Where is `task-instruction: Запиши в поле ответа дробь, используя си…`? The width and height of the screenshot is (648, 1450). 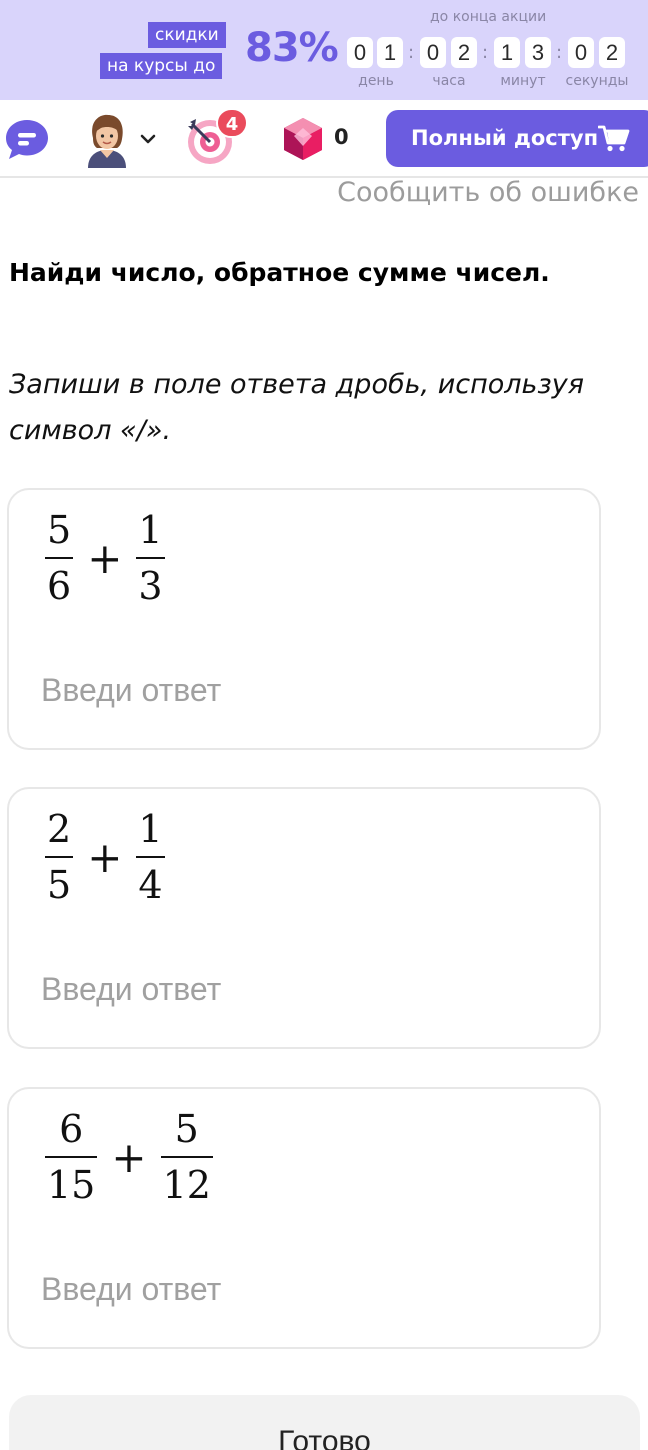
task-instruction: Запиши в поле ответа дробь, используя си… is located at coordinates (297, 407).